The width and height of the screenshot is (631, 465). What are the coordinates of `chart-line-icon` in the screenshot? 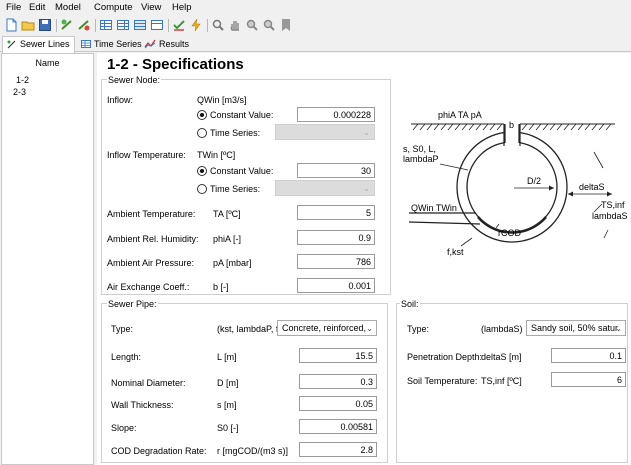 It's located at (150, 45).